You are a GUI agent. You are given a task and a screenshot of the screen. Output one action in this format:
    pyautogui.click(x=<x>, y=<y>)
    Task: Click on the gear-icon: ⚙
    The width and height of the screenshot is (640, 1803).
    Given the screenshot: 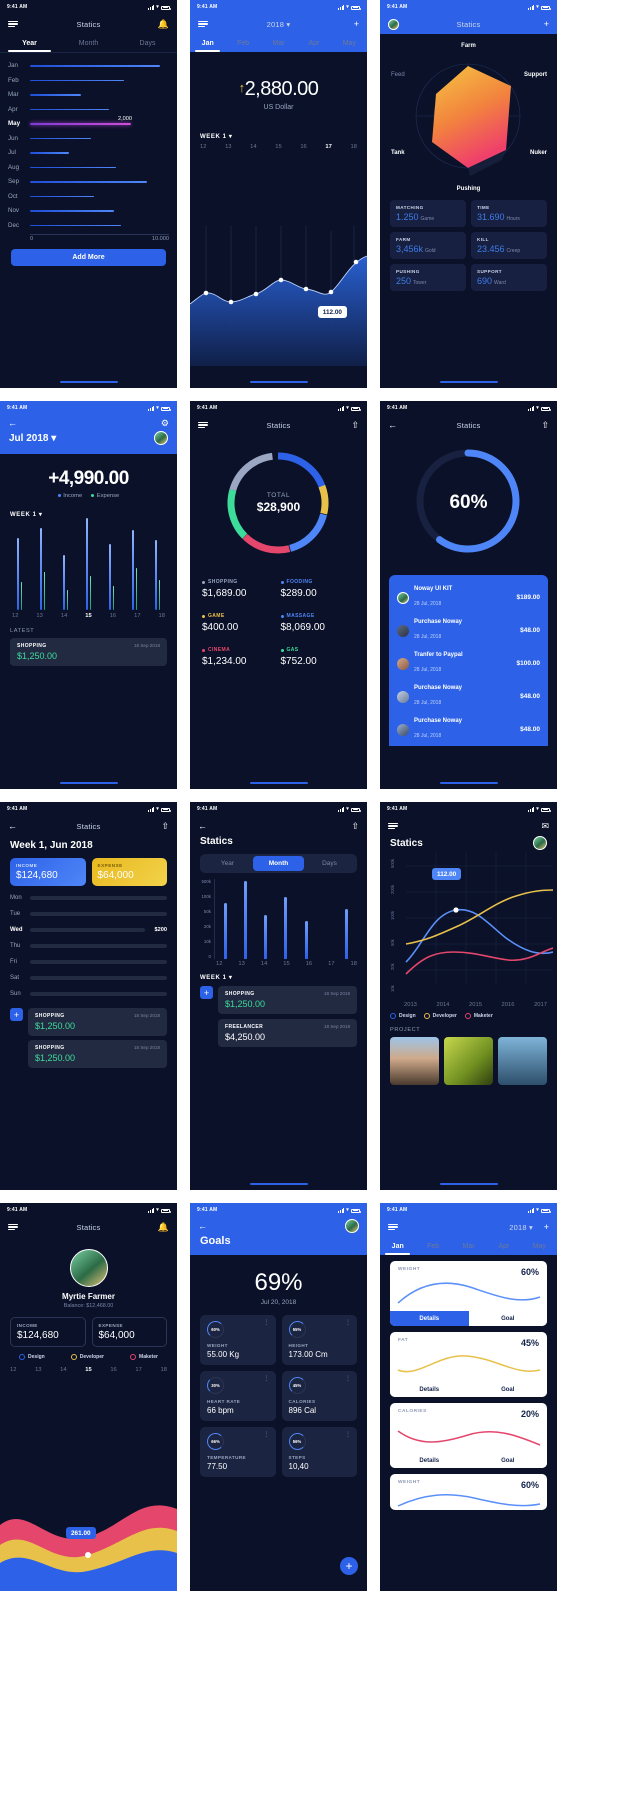 What is the action you would take?
    pyautogui.click(x=165, y=423)
    